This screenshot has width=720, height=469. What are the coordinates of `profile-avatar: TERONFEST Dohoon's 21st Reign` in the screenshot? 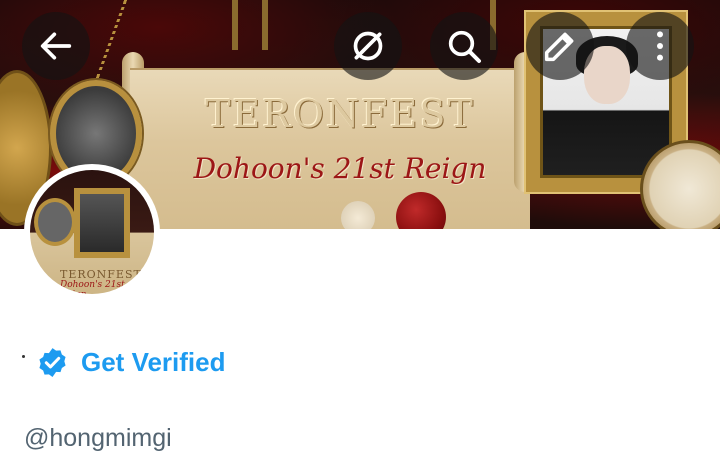 It's located at (92, 232).